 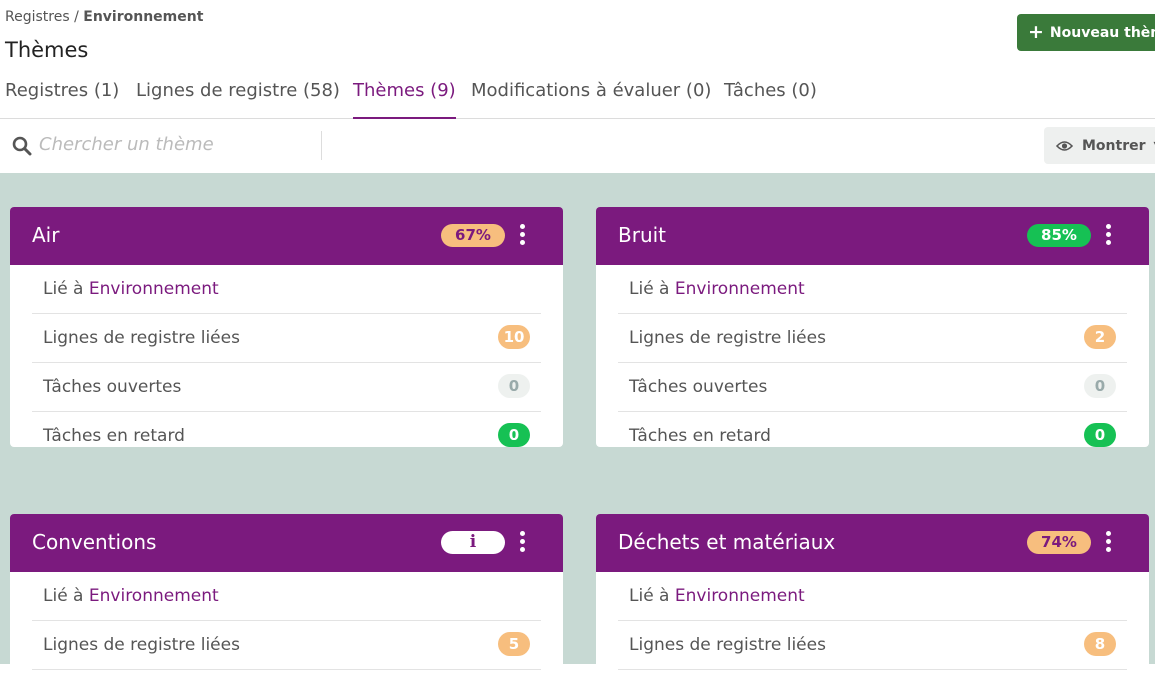 I want to click on search-input: Chercher un thème, so click(x=126, y=144).